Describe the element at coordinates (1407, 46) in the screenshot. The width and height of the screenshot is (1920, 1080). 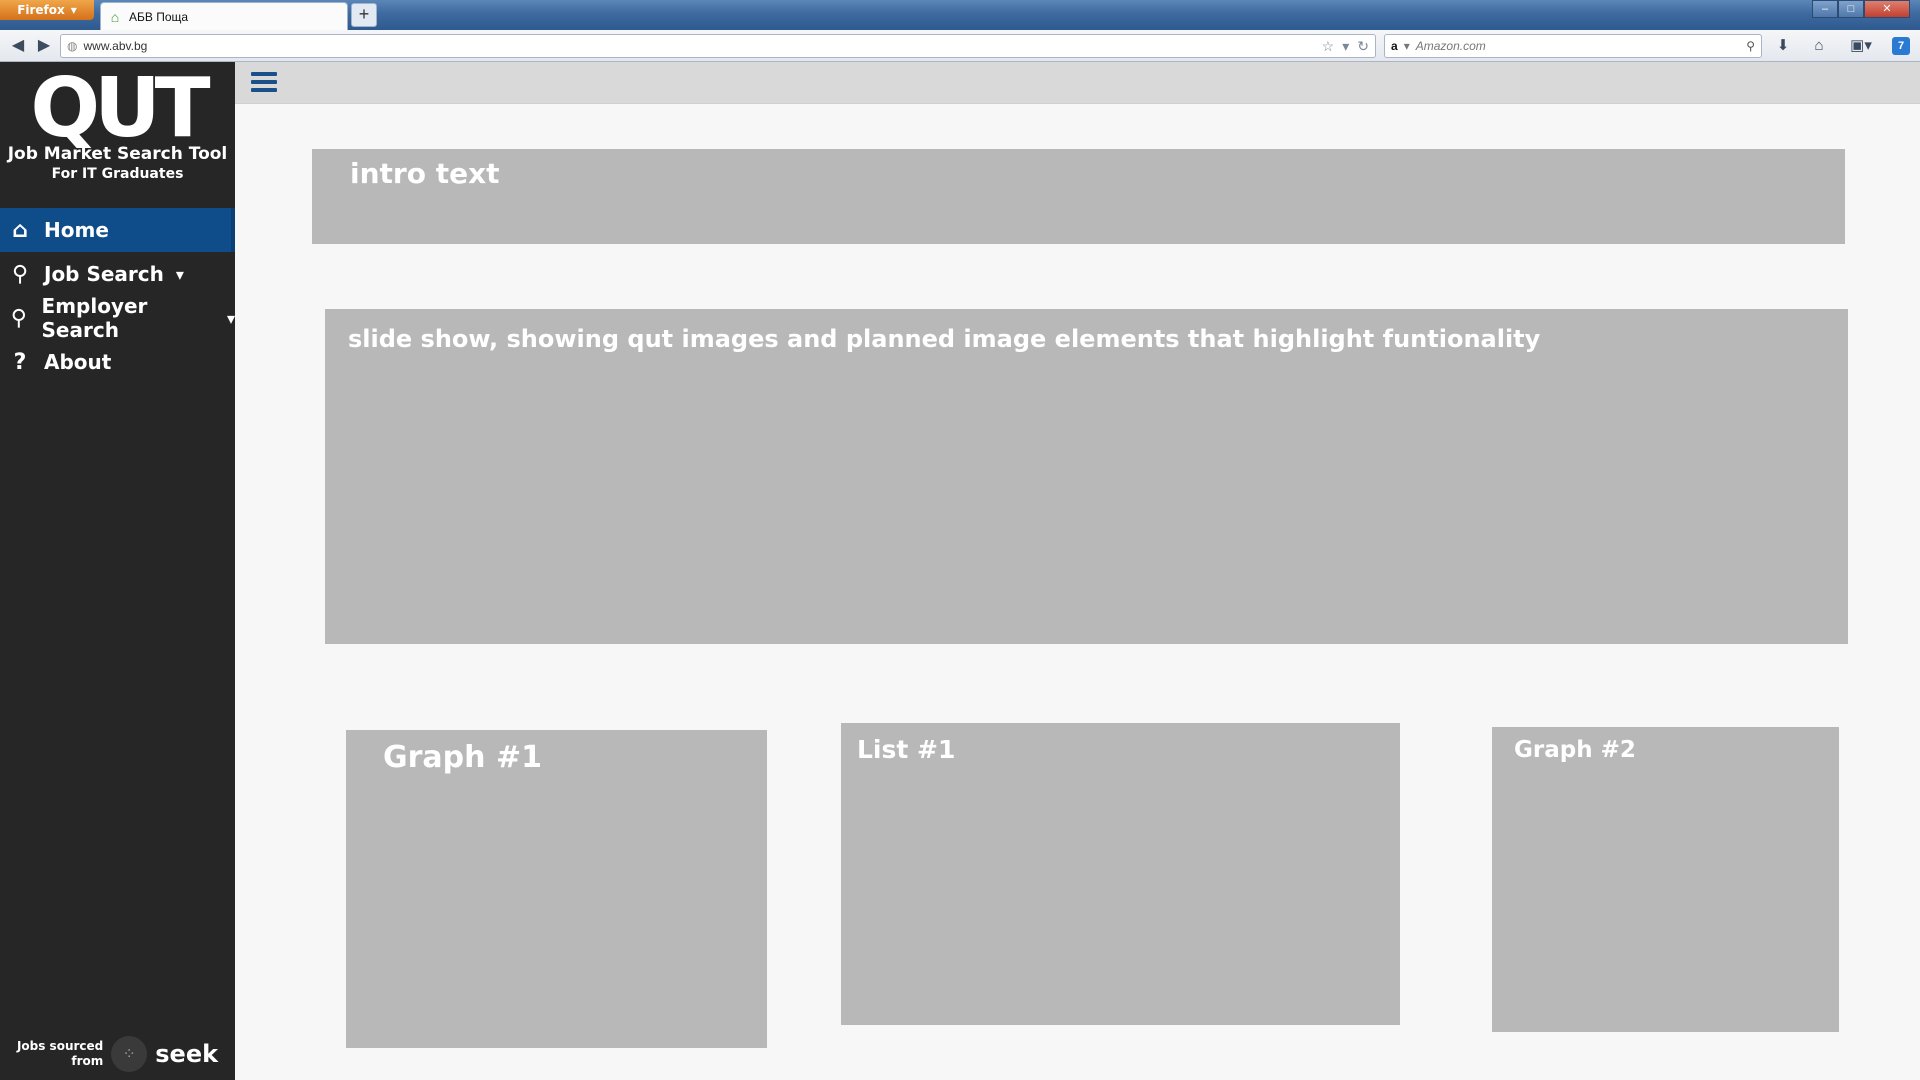
I see `engine-dropdown-icon: ▾` at that location.